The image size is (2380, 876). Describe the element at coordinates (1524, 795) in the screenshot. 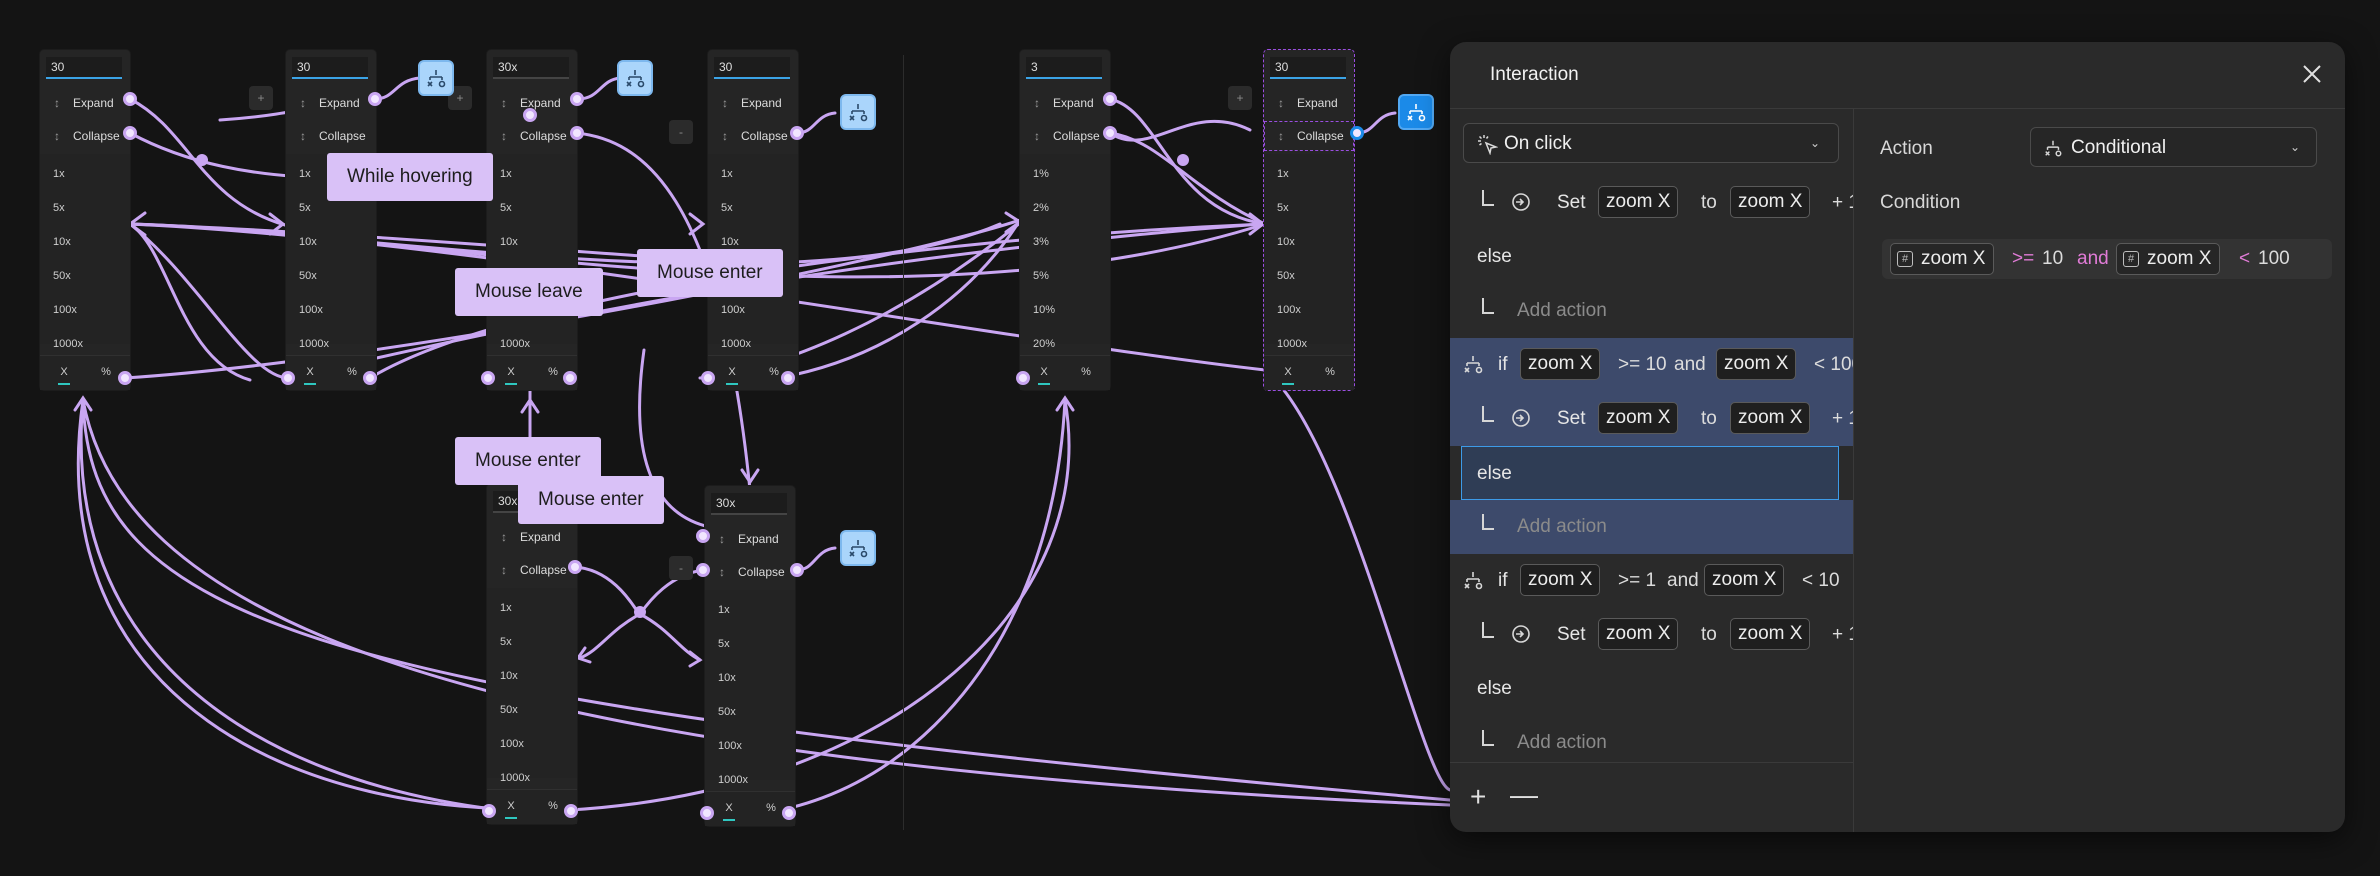

I see `remove-interaction-button: —` at that location.